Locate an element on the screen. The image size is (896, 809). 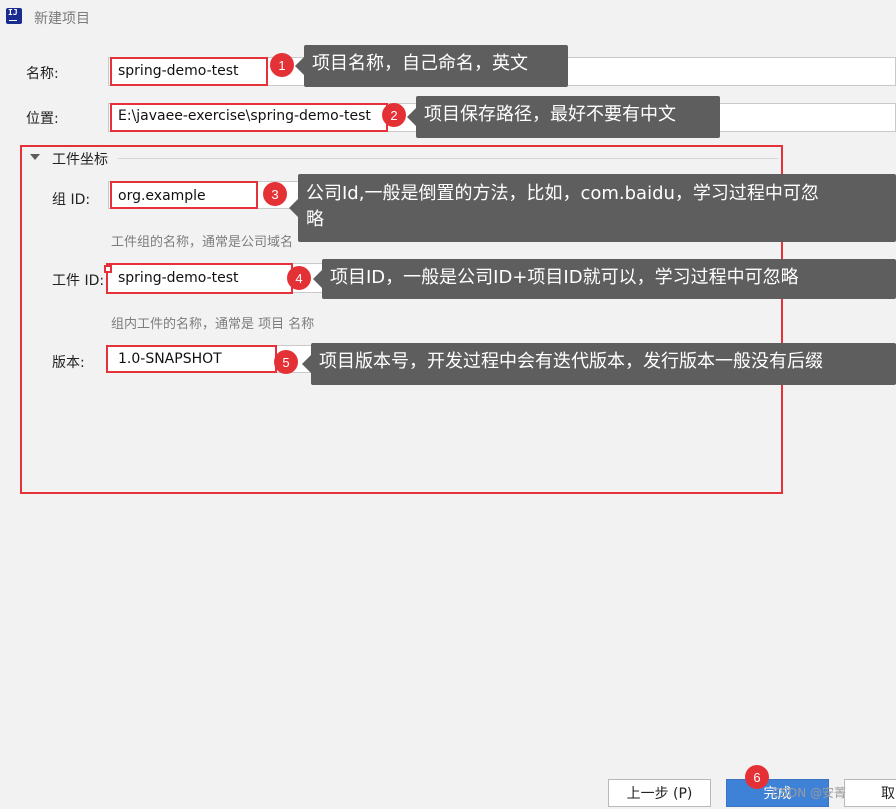
annotation-tip-3-line1: 公司Id,一般是倒置的方法，比如，com.baidu，学习过程中可忽 is located at coordinates (562, 193).